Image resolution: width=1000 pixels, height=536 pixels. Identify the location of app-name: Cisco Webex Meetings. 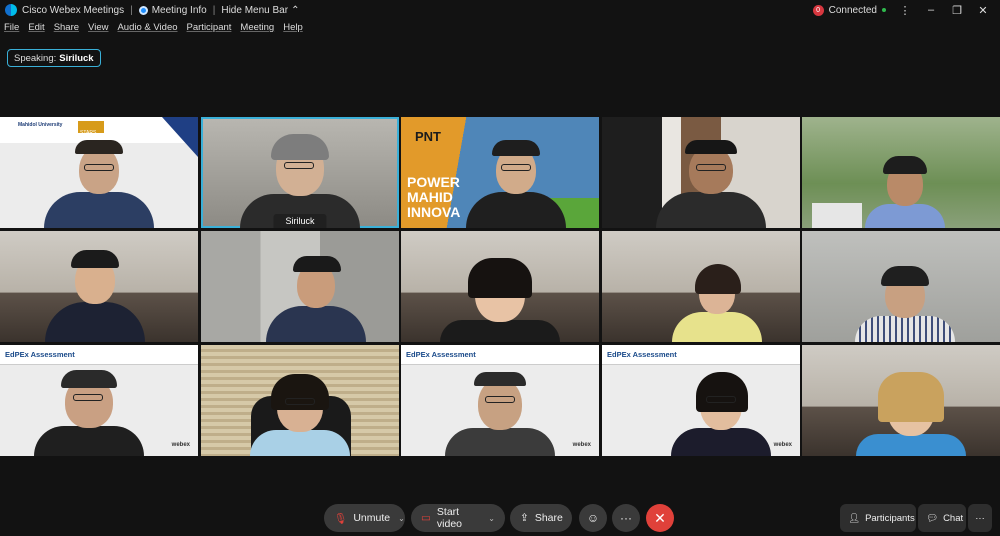
(73, 10).